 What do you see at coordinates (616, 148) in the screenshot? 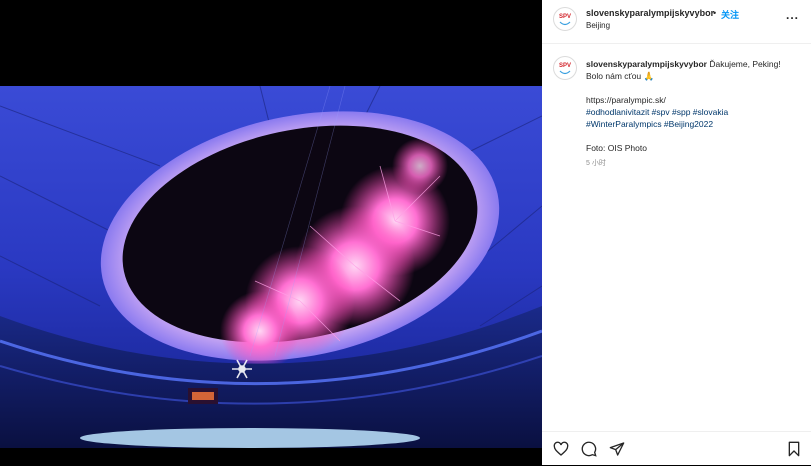
I see `photo-credit: Foto: OIS Photo` at bounding box center [616, 148].